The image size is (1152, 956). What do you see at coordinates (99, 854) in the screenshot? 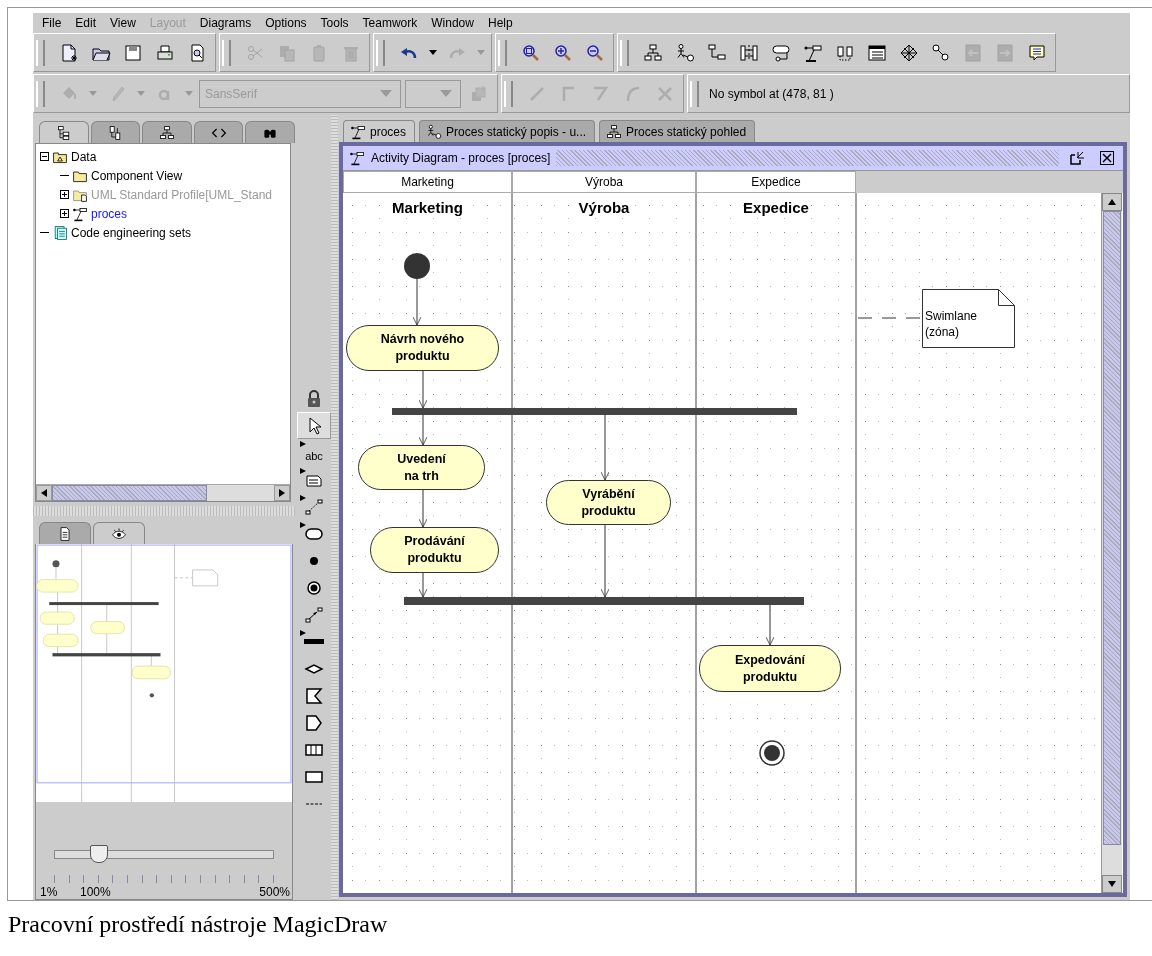
I see `slider-thumb` at bounding box center [99, 854].